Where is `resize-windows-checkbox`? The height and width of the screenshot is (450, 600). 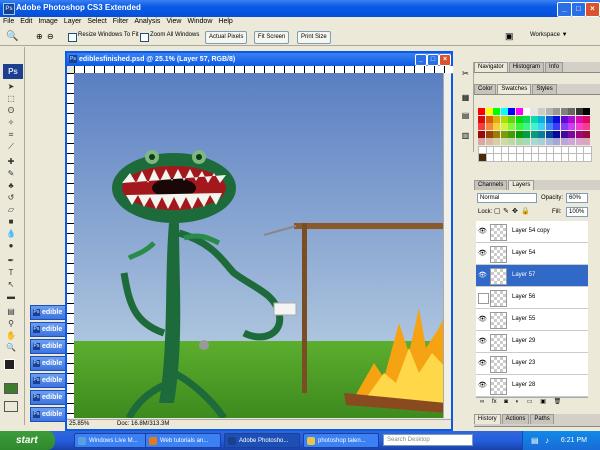
resize-windows-checkbox is located at coordinates (72, 37).